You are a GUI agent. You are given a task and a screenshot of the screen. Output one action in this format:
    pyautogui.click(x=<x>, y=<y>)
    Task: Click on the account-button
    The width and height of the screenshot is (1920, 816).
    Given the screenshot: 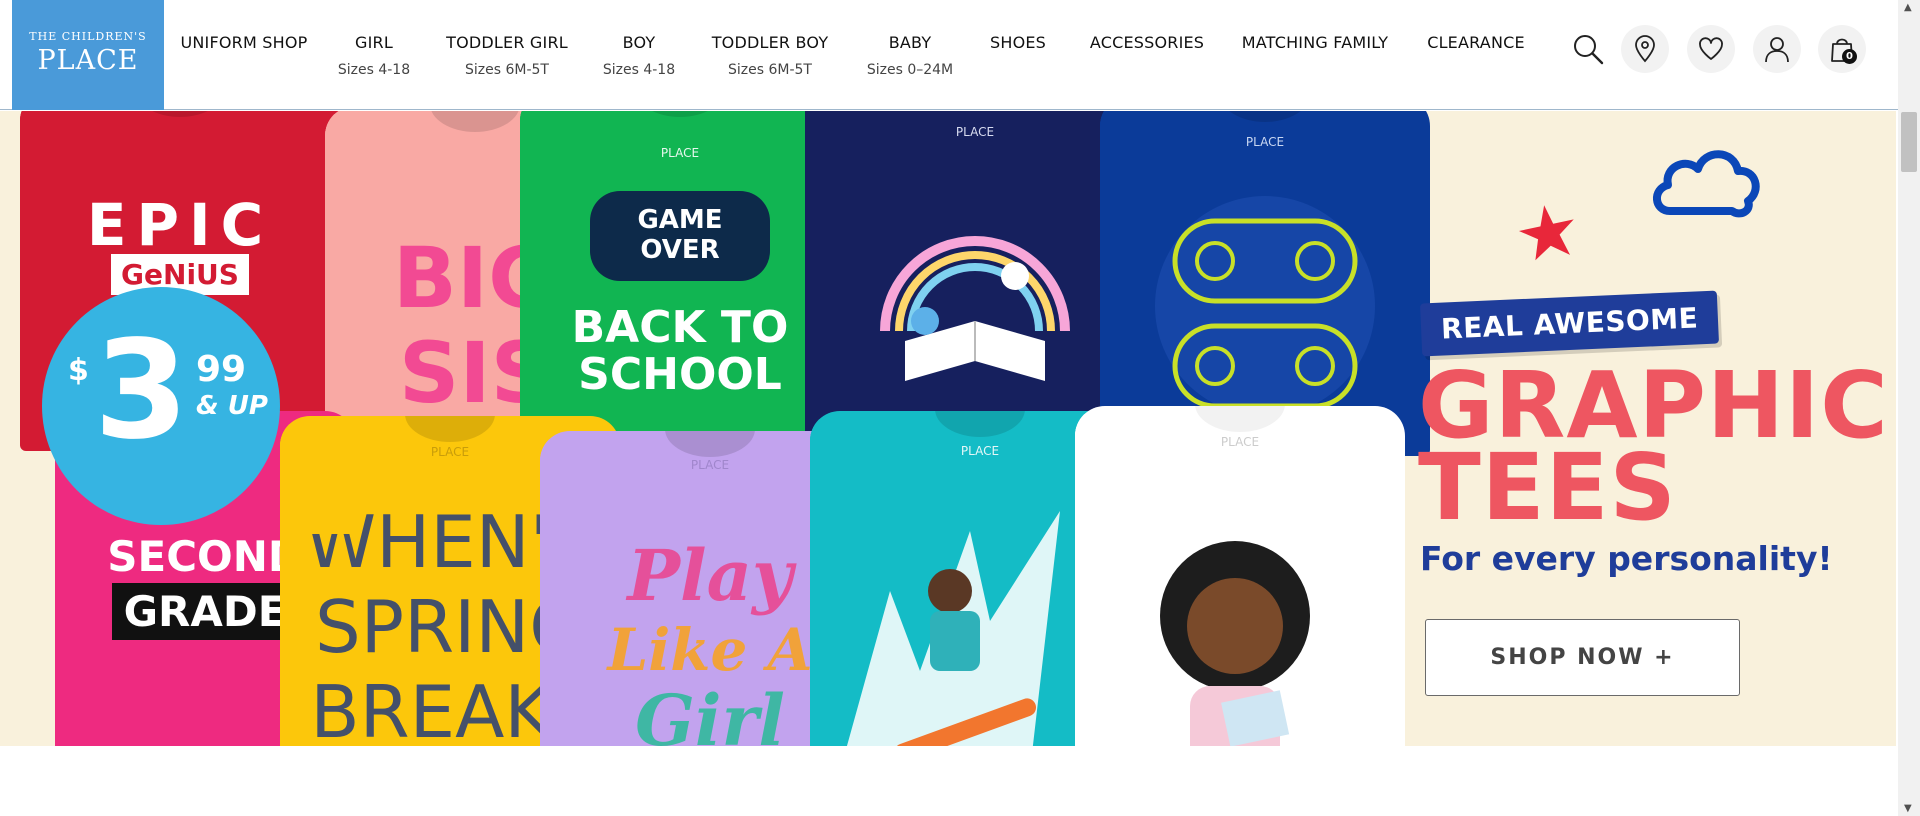 What is the action you would take?
    pyautogui.click(x=1777, y=49)
    